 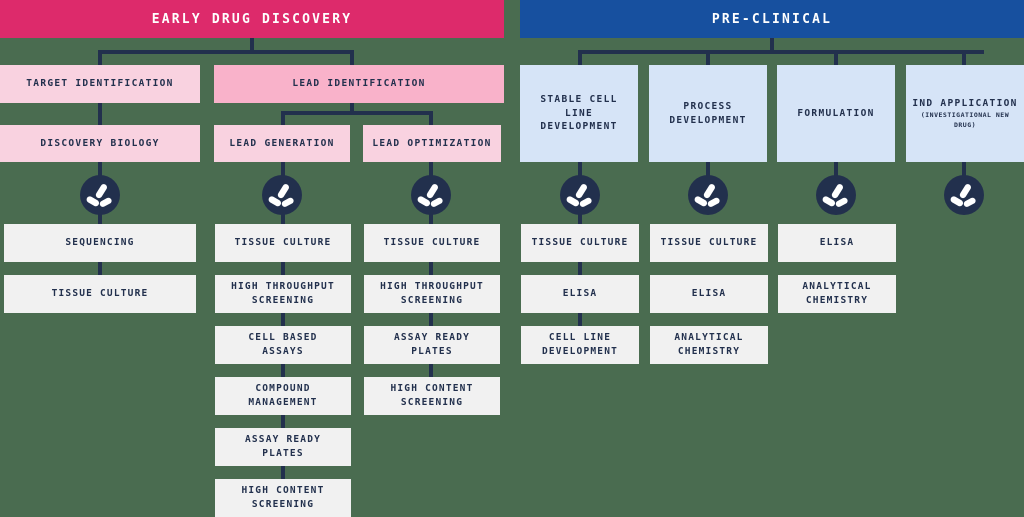 What do you see at coordinates (580, 338) in the screenshot?
I see `list-item-label-line1: CELL LINE` at bounding box center [580, 338].